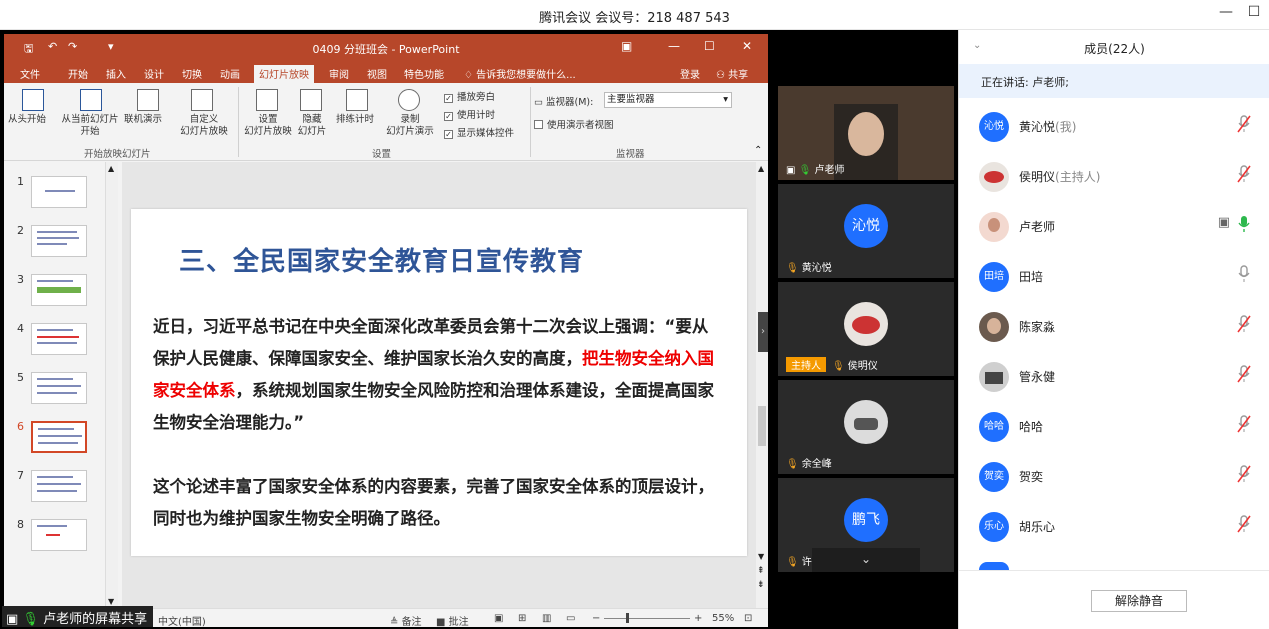 This screenshot has height=629, width=1269. What do you see at coordinates (154, 73) in the screenshot?
I see `tab-design: 设计` at bounding box center [154, 73].